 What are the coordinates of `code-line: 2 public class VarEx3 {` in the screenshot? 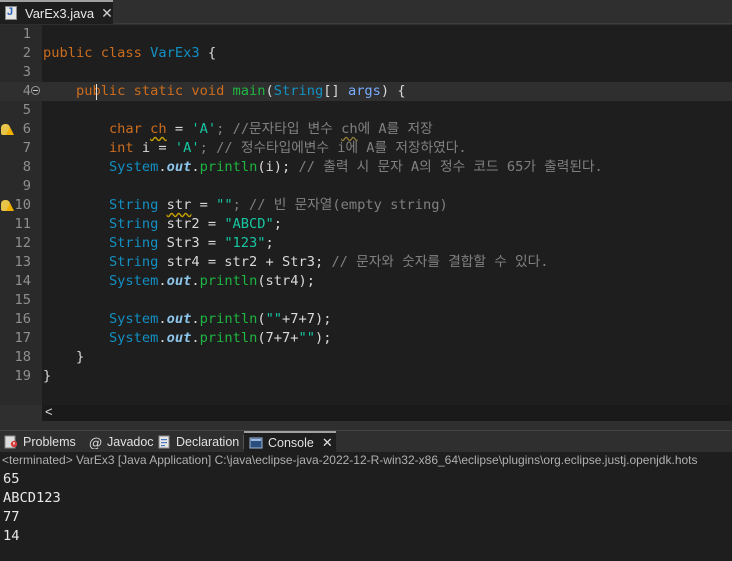 It's located at (366, 53).